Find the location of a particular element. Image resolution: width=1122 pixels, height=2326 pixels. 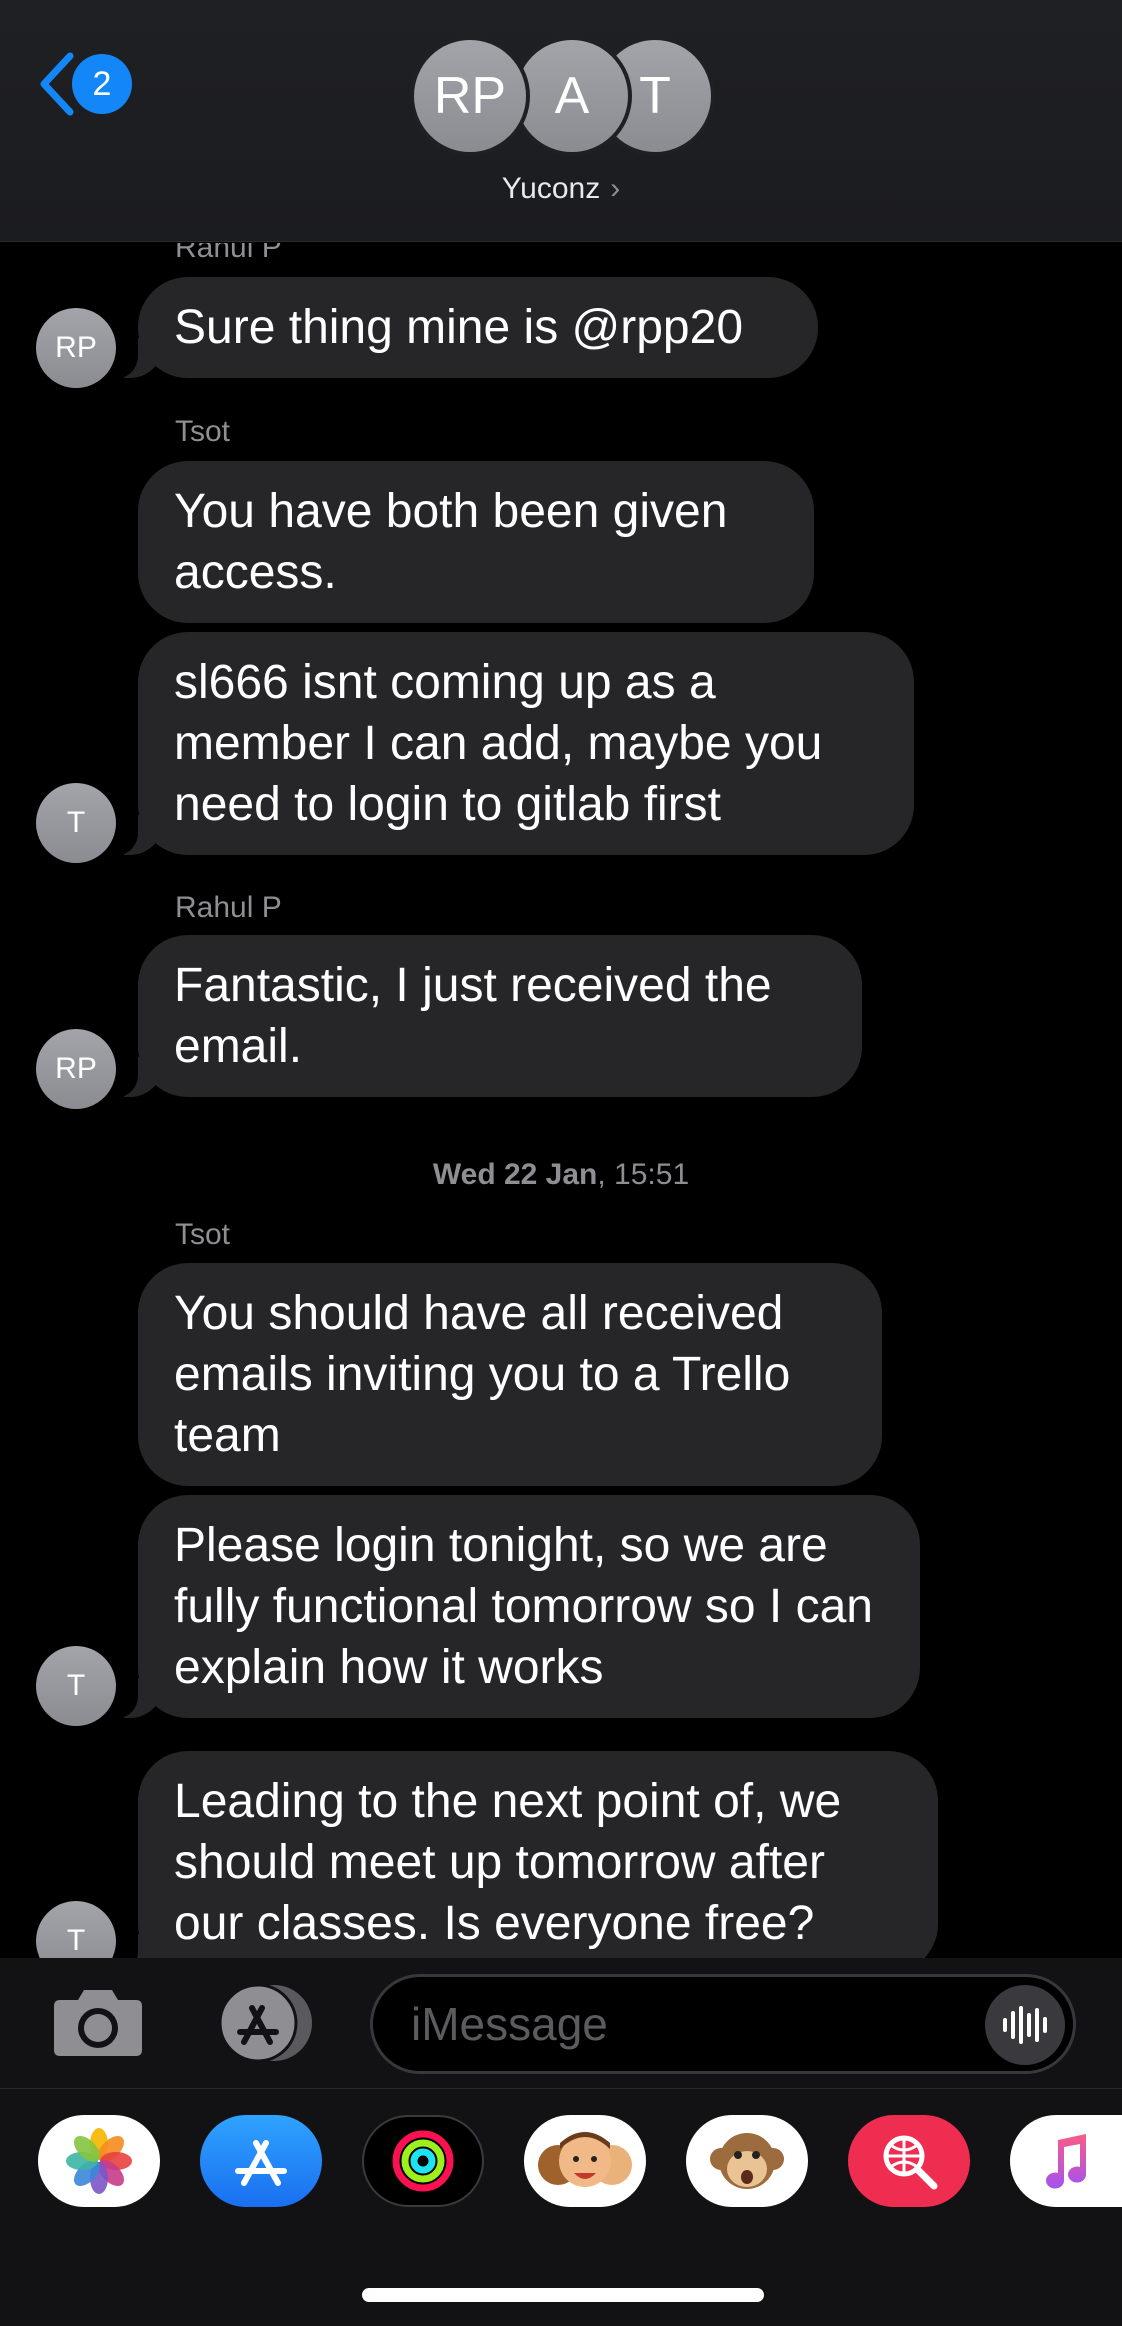

message-text: You have both been given access. is located at coordinates (451, 542).